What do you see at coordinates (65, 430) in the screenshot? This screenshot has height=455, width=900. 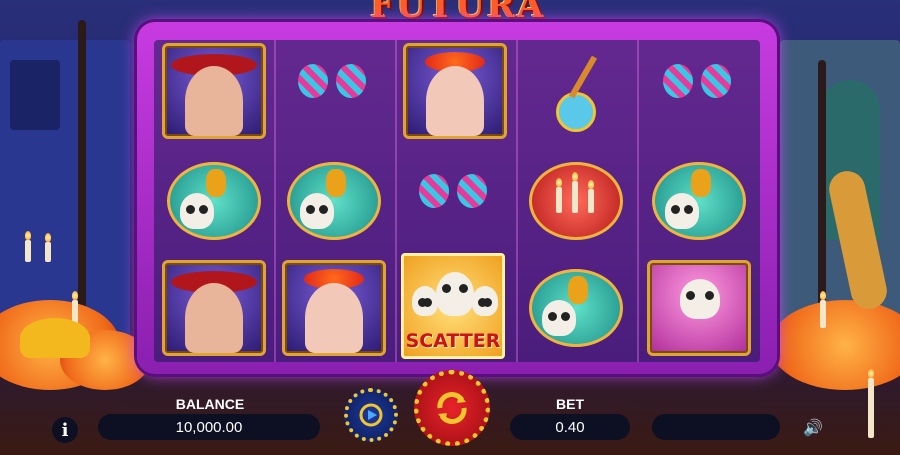 I see `info-button: i` at bounding box center [65, 430].